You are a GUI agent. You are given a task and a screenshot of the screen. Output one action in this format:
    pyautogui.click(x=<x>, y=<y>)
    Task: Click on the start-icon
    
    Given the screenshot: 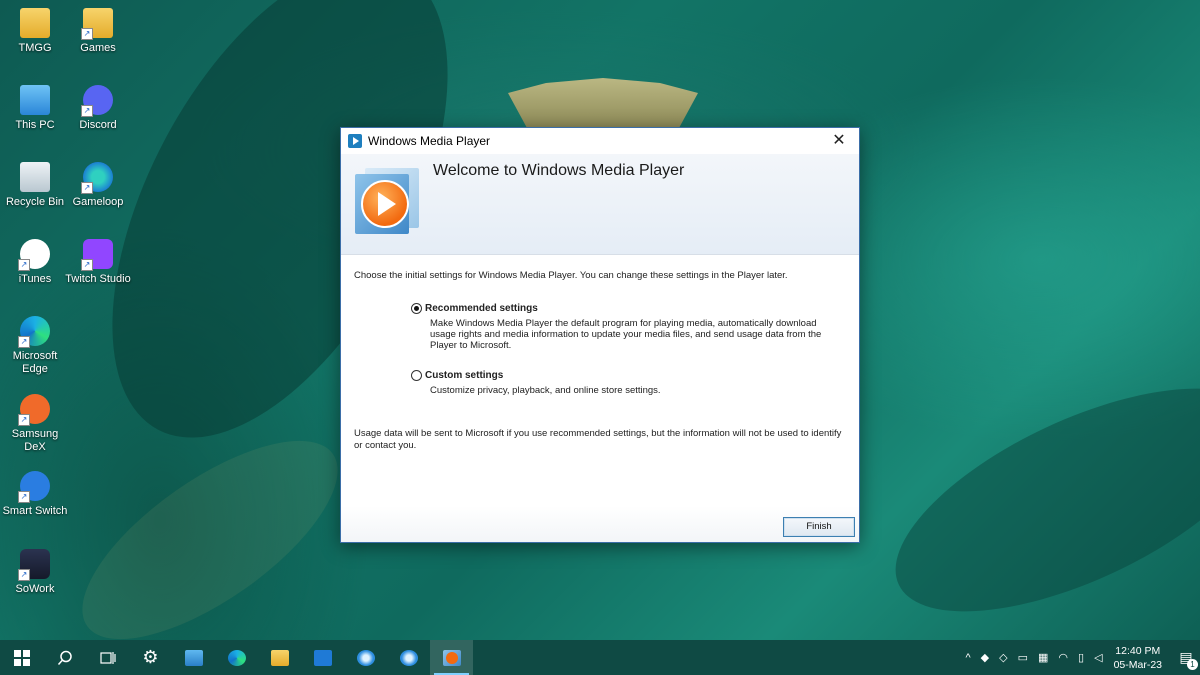 What is the action you would take?
    pyautogui.click(x=21, y=657)
    